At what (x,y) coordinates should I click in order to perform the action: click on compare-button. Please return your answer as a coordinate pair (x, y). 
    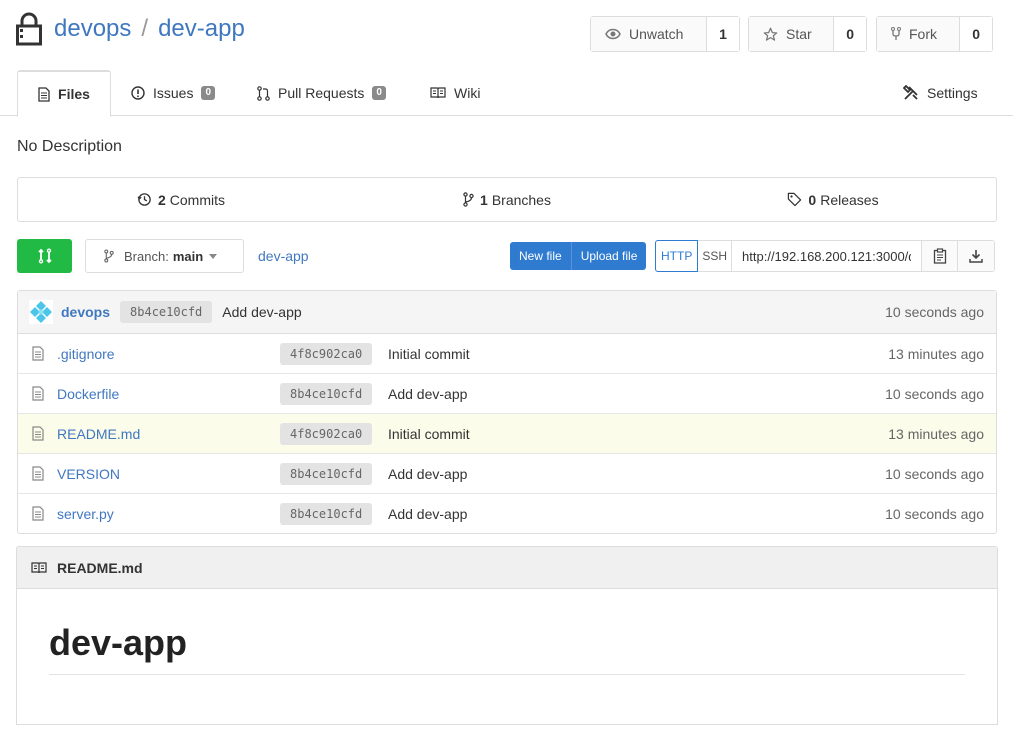
    Looking at the image, I should click on (44, 256).